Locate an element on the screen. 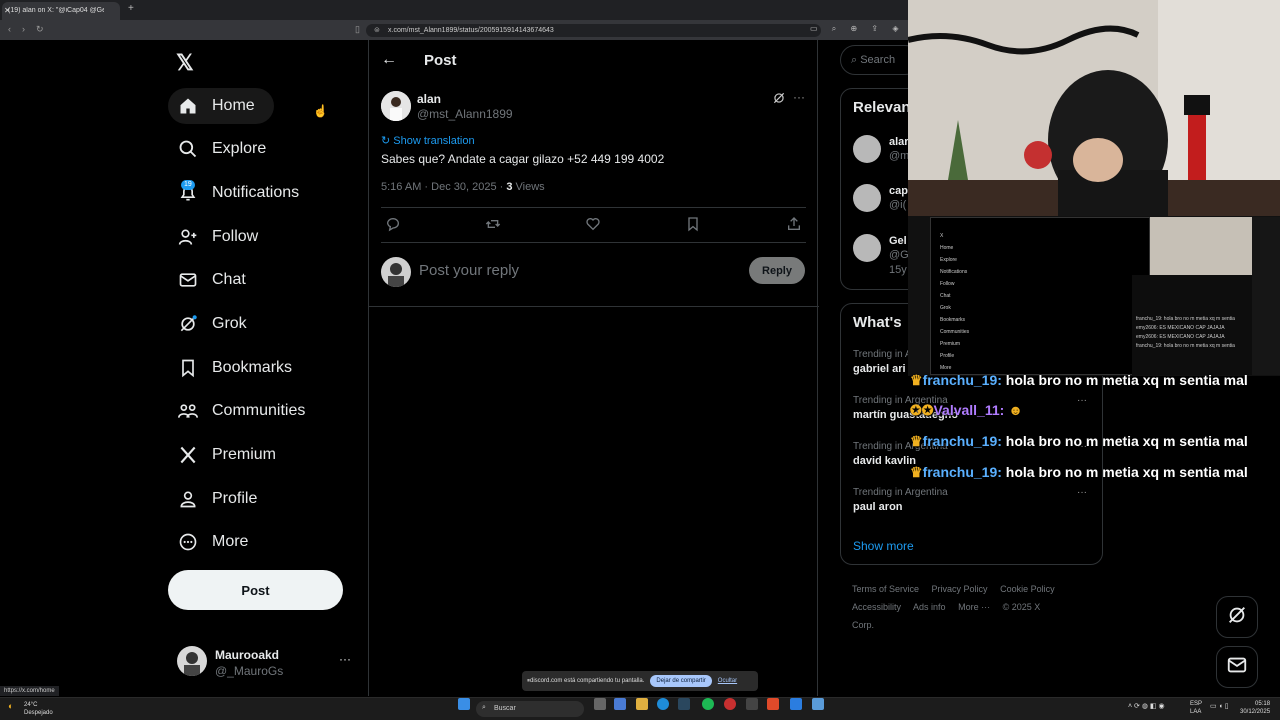 This screenshot has width=1280, height=720. language-indicator: ESP LAA is located at coordinates (1196, 708).